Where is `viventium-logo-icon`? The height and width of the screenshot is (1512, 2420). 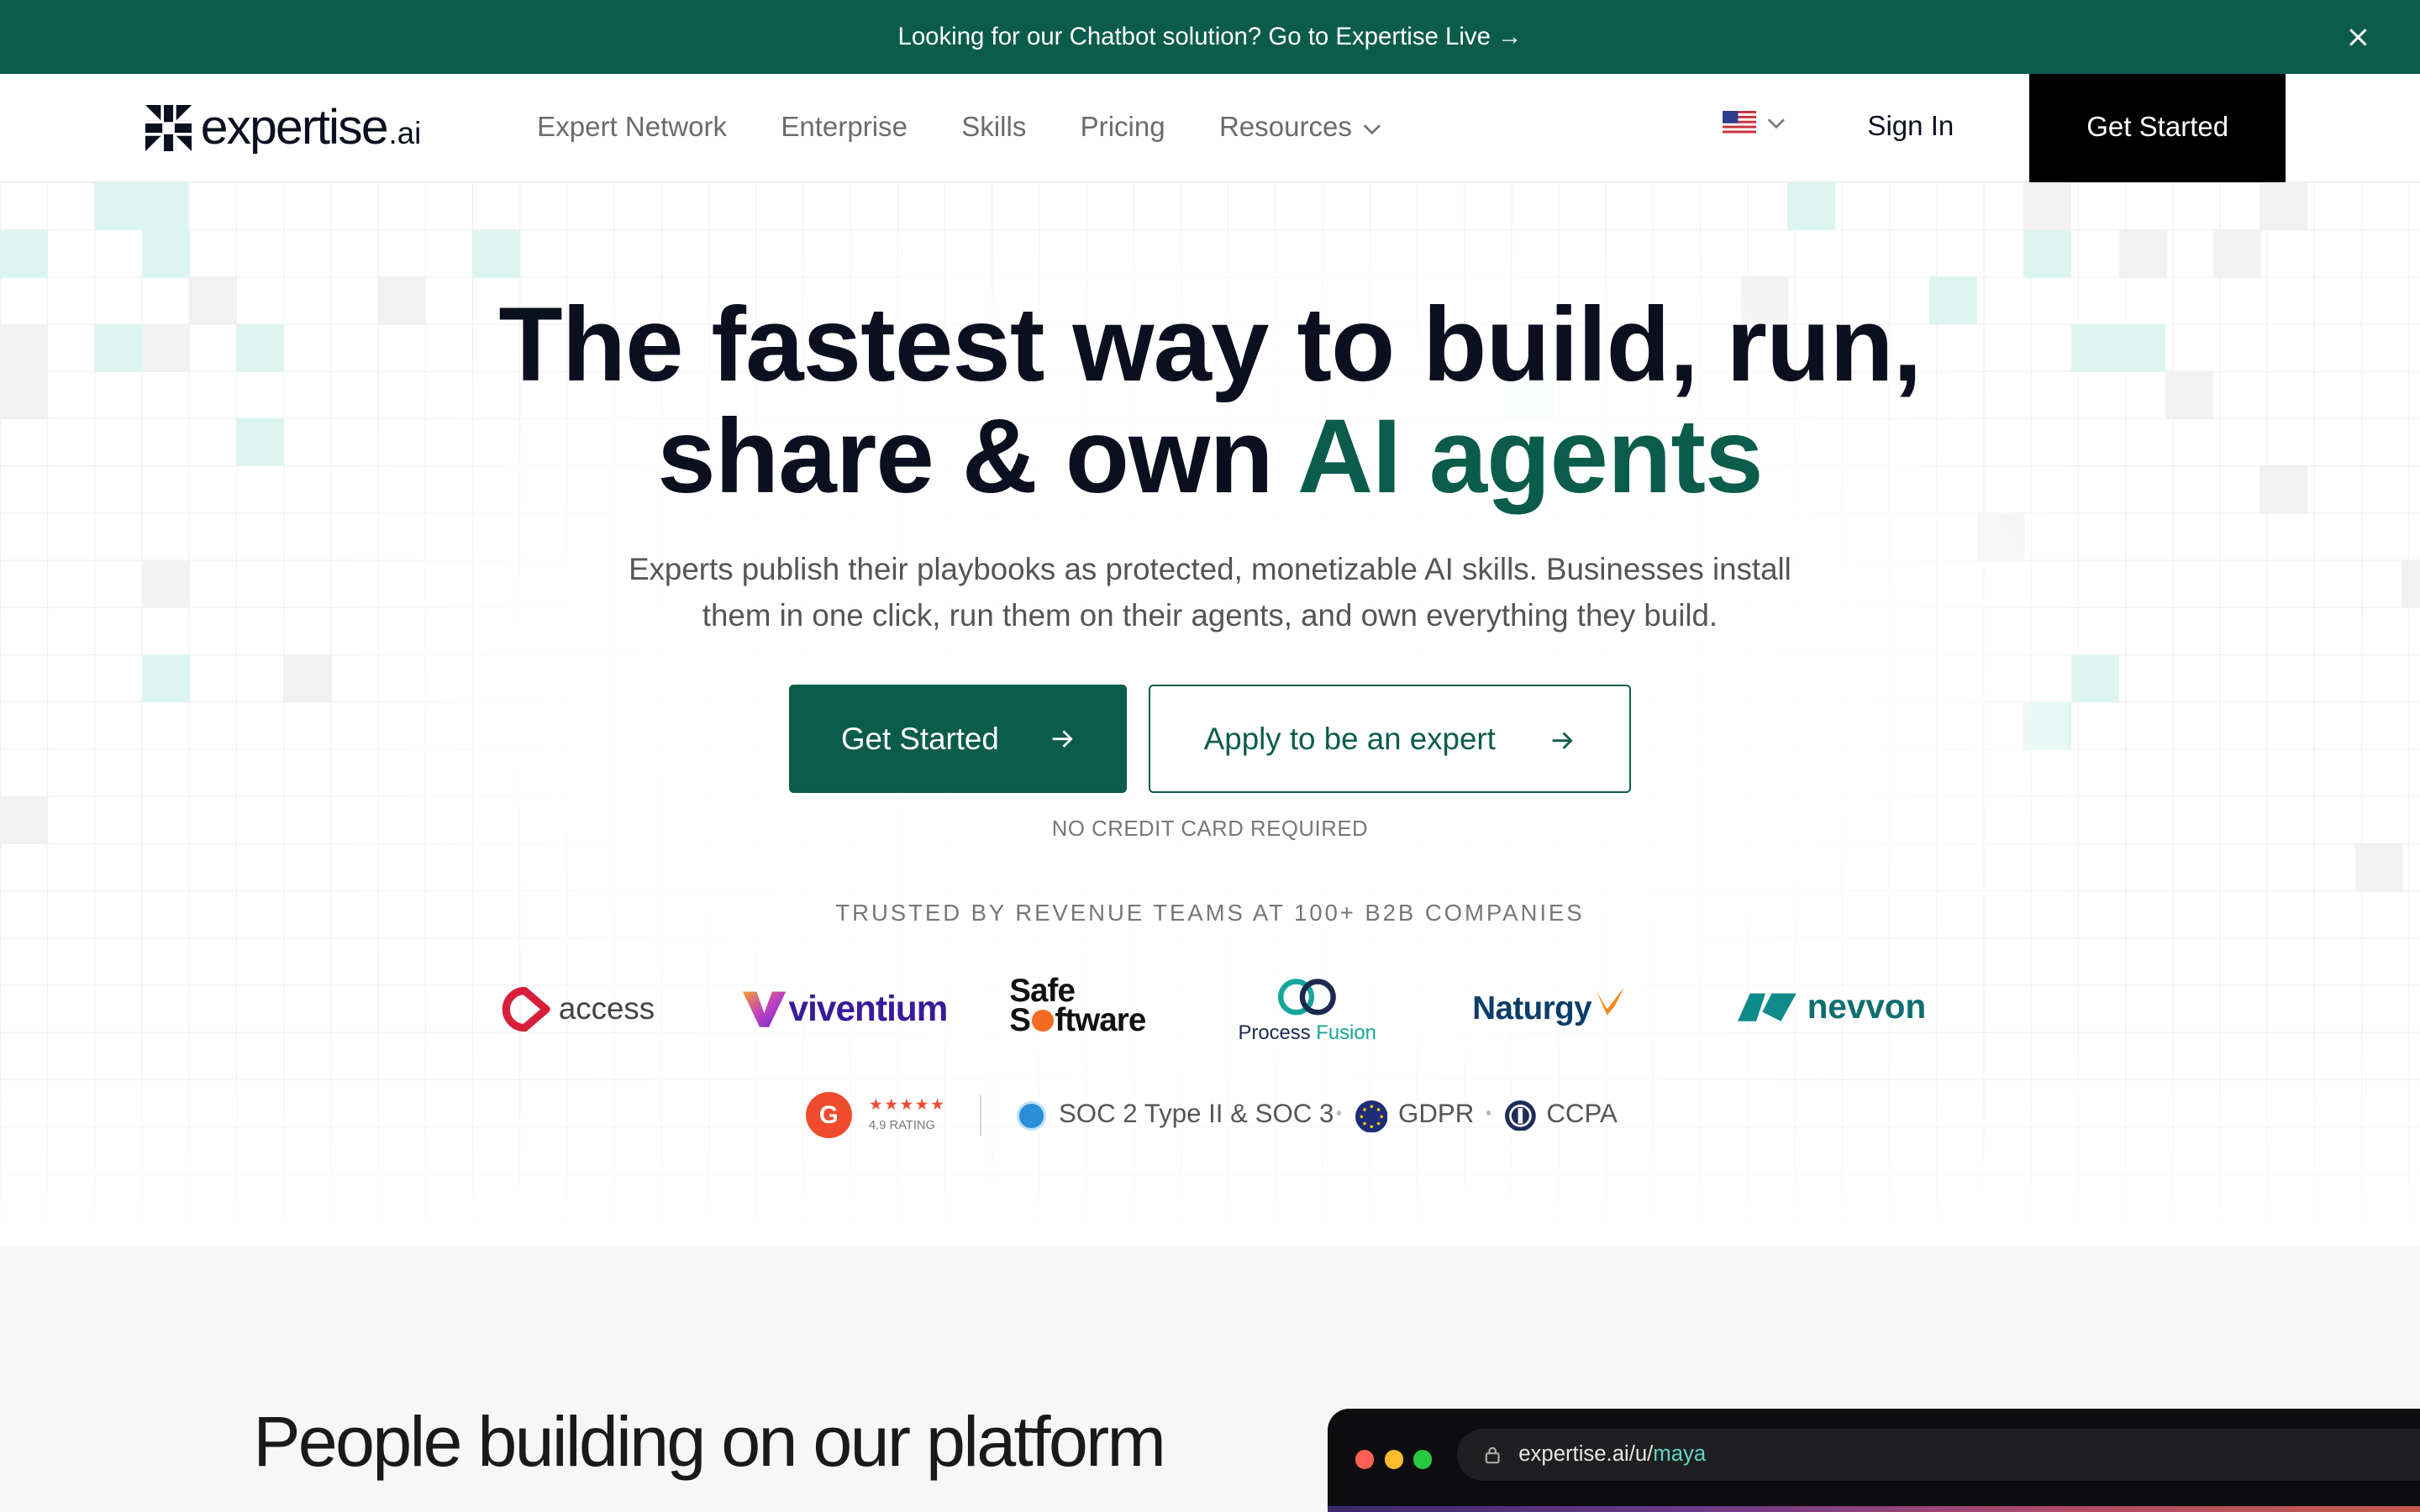 viventium-logo-icon is located at coordinates (764, 1009).